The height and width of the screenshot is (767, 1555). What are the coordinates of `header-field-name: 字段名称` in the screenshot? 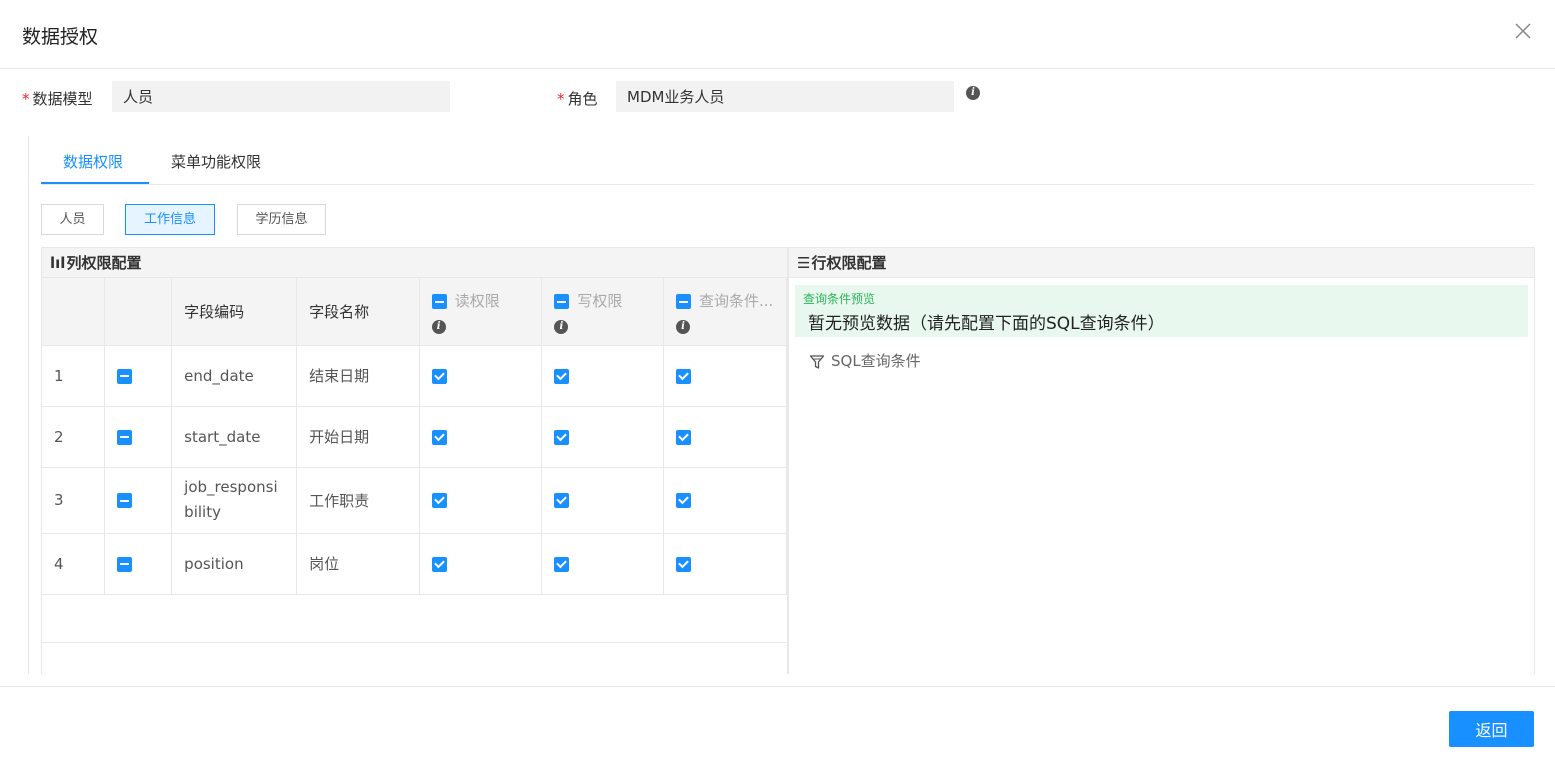 It's located at (358, 312).